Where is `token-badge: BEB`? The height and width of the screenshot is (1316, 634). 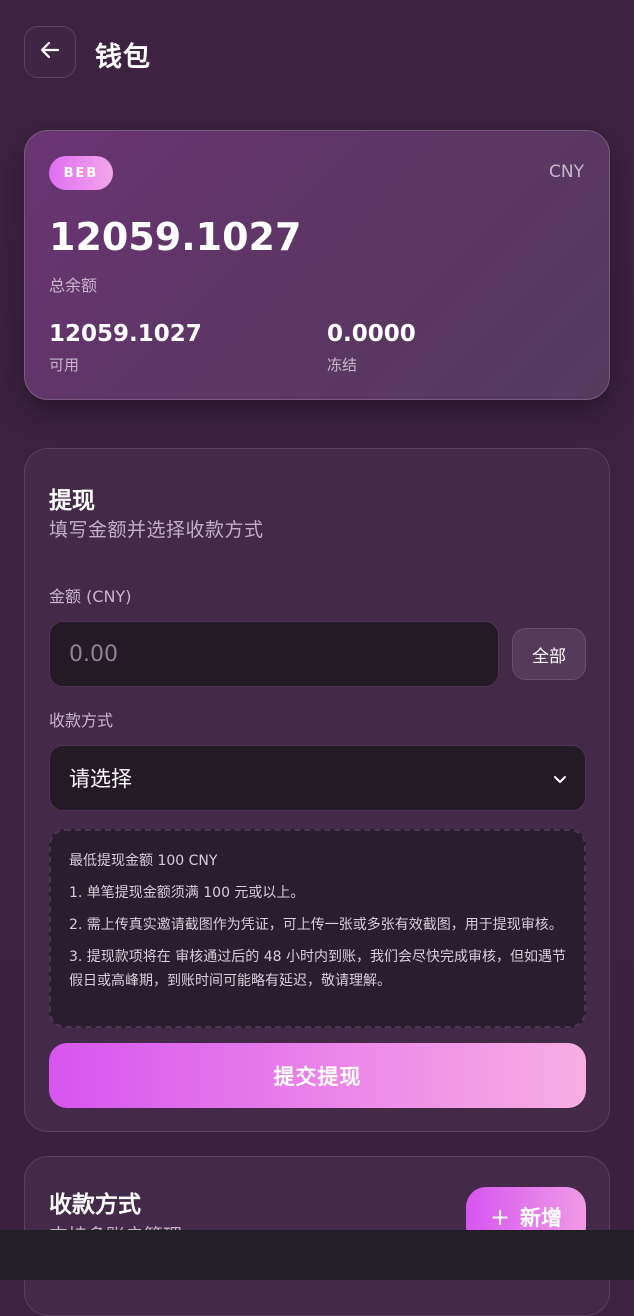 token-badge: BEB is located at coordinates (81, 173).